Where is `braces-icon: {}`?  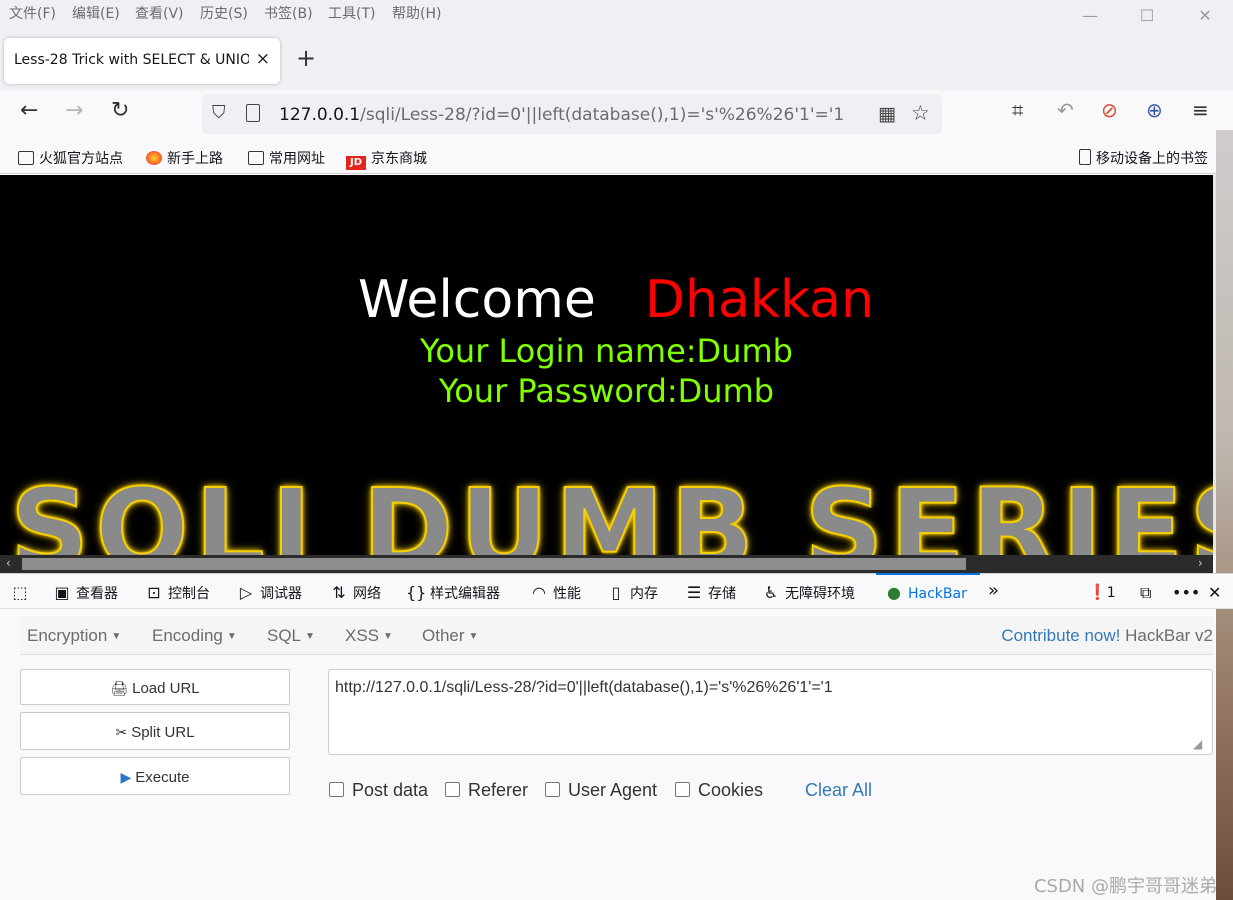 braces-icon: {} is located at coordinates (416, 592).